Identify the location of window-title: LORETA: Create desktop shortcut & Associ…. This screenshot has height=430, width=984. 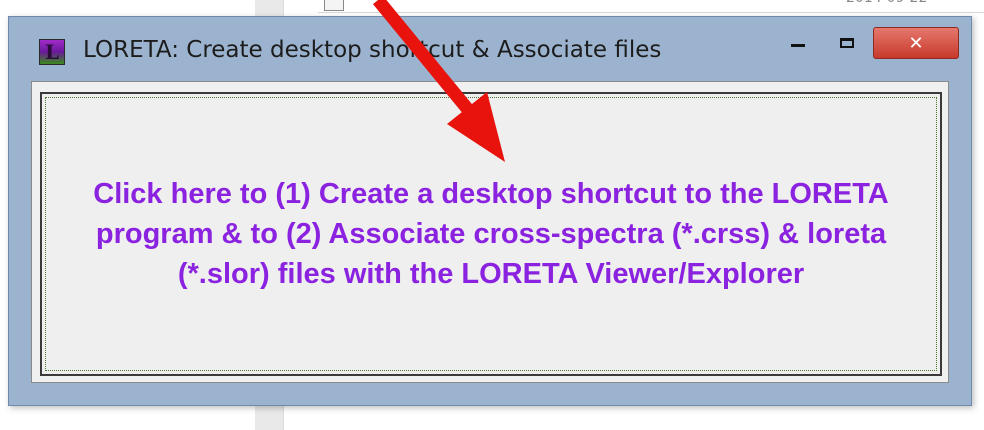
(372, 50).